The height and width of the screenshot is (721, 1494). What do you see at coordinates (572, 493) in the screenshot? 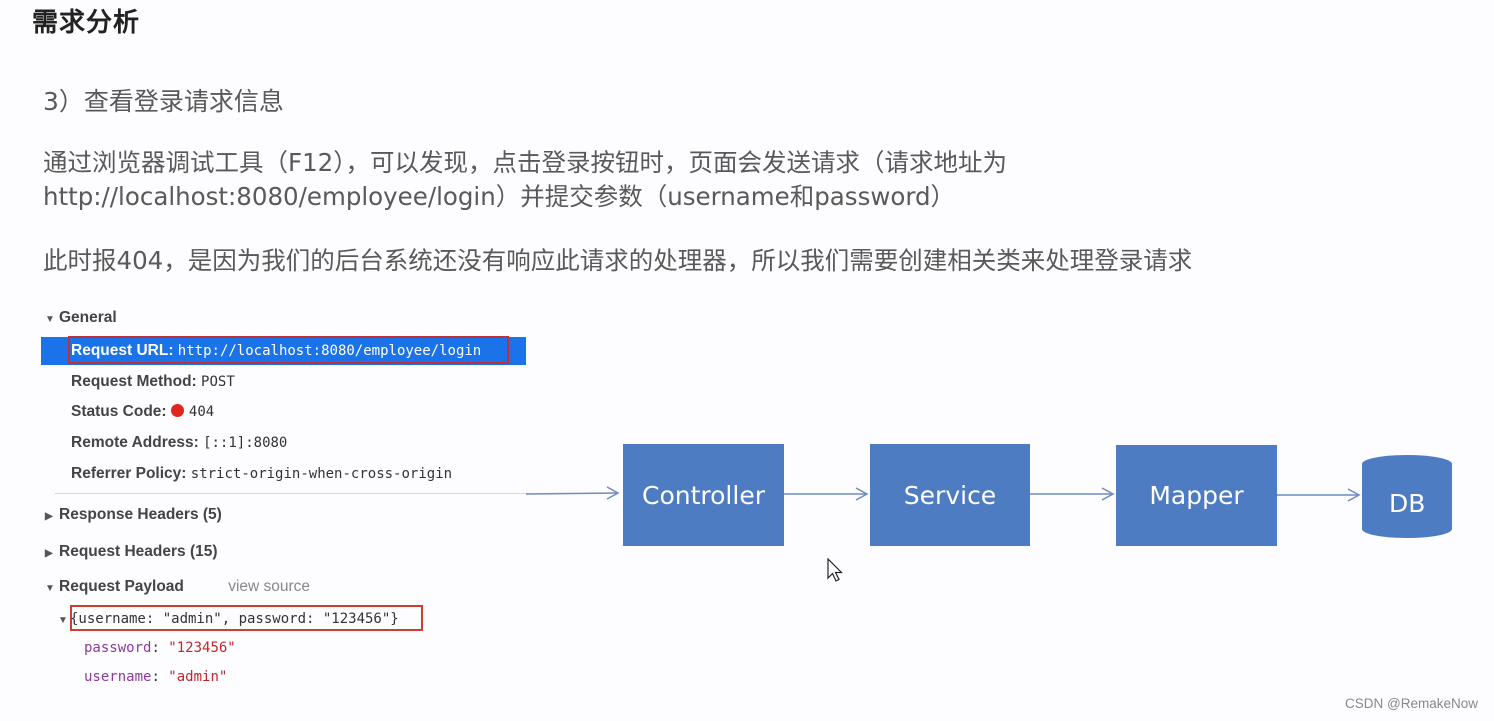
I see `arrow-to-controller` at bounding box center [572, 493].